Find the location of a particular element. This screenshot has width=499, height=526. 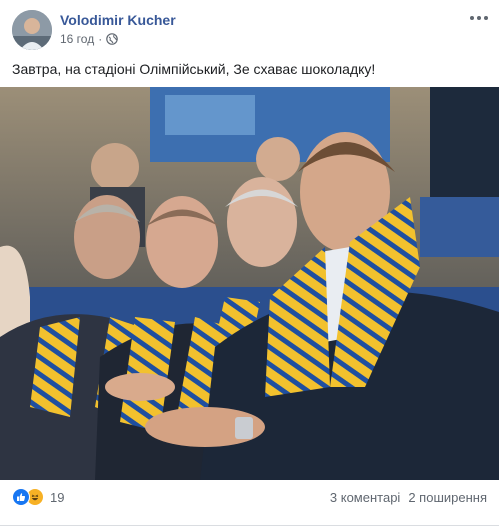

comments-count-link: 3 коментарі is located at coordinates (365, 497).